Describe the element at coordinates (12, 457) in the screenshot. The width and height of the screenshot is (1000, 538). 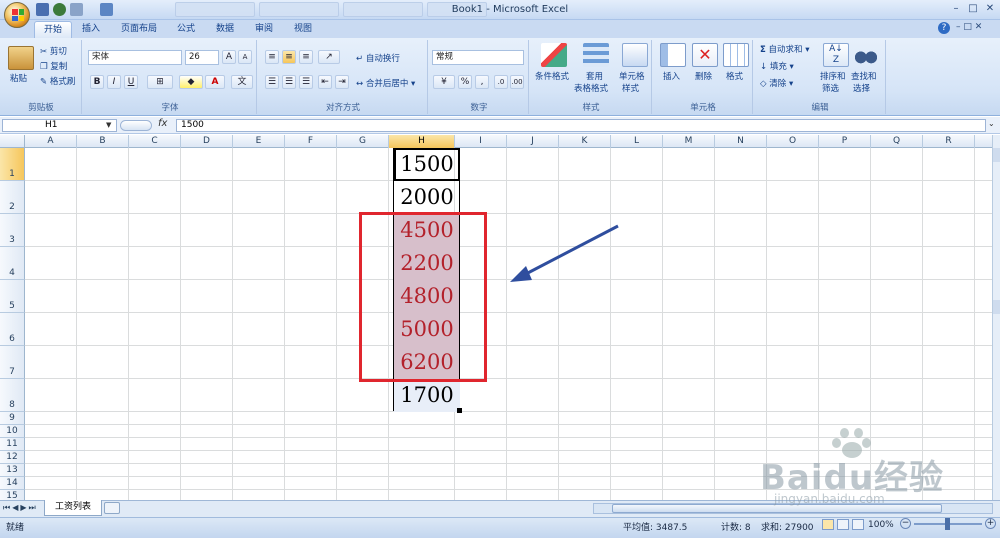
I see `row-header-12: 12` at that location.